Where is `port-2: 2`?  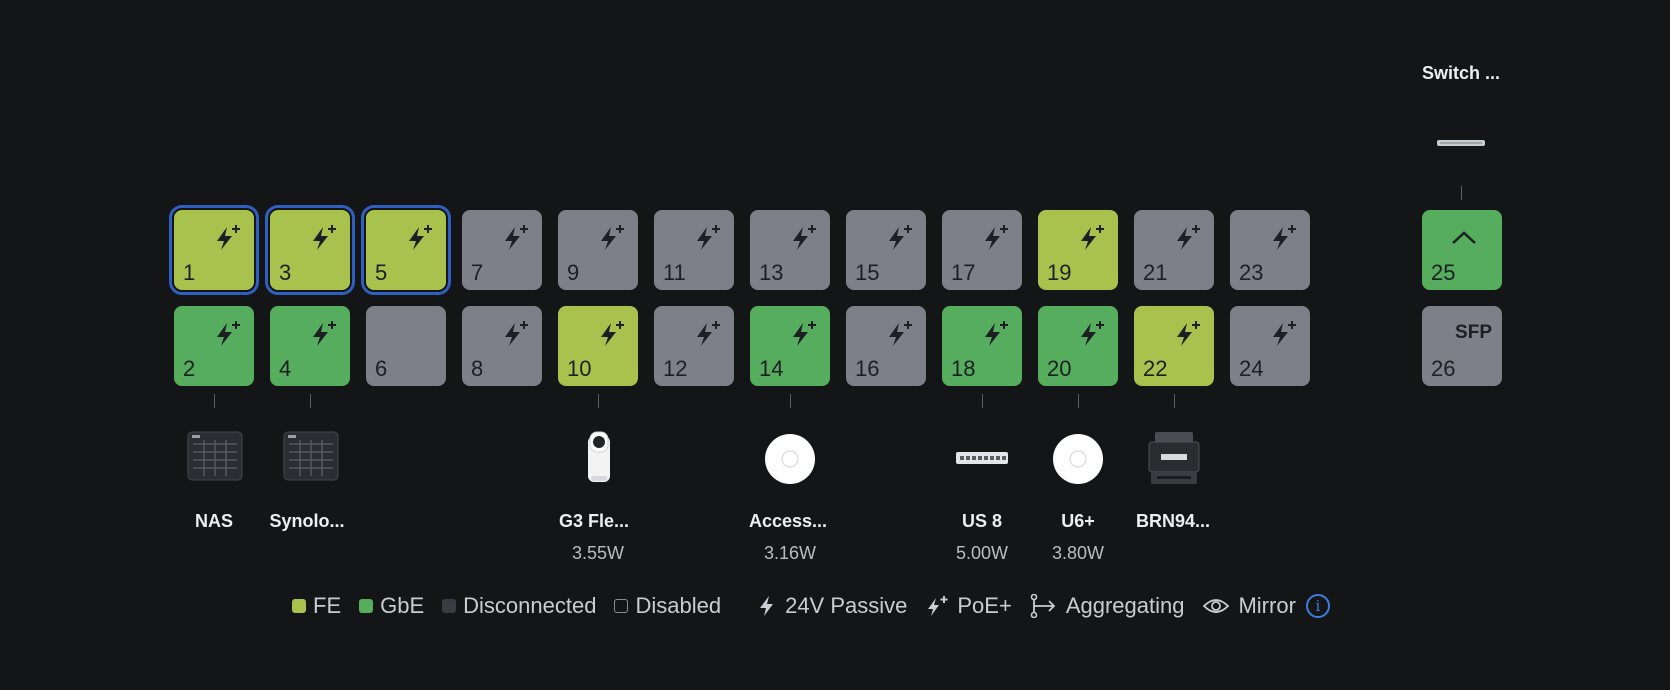 port-2: 2 is located at coordinates (214, 346).